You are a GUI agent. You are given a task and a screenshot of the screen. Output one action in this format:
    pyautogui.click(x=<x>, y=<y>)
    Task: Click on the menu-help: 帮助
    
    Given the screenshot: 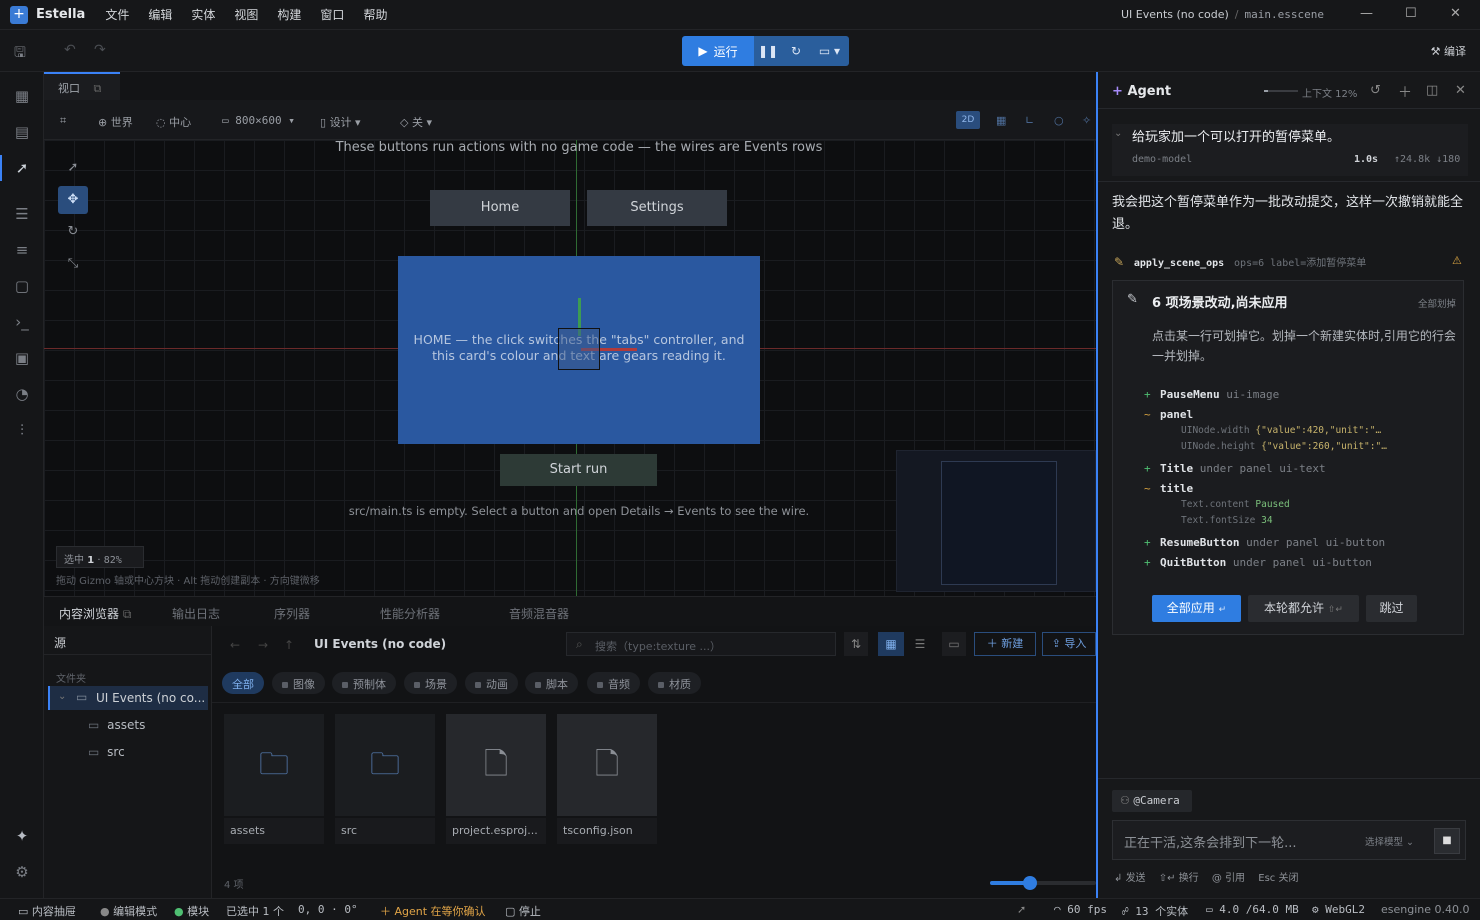 What is the action you would take?
    pyautogui.click(x=375, y=14)
    